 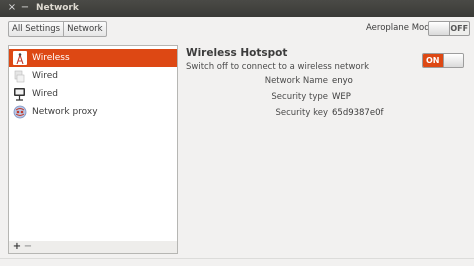 What do you see at coordinates (19, 76) in the screenshot?
I see `wired-disconnected-icon` at bounding box center [19, 76].